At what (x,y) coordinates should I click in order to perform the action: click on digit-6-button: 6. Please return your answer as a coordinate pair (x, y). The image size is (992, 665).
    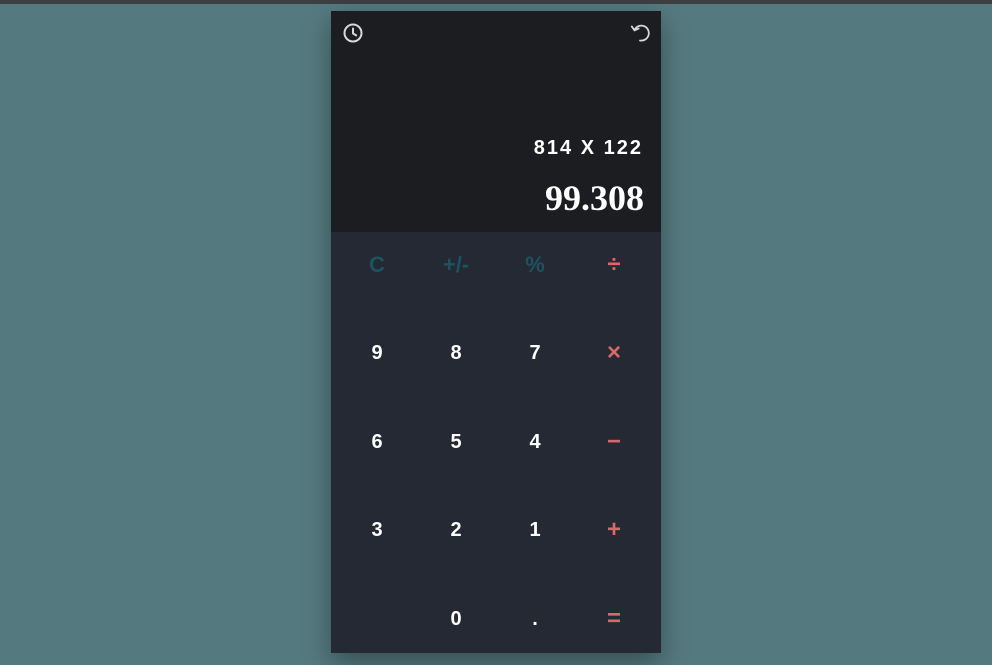
    Looking at the image, I should click on (377, 442).